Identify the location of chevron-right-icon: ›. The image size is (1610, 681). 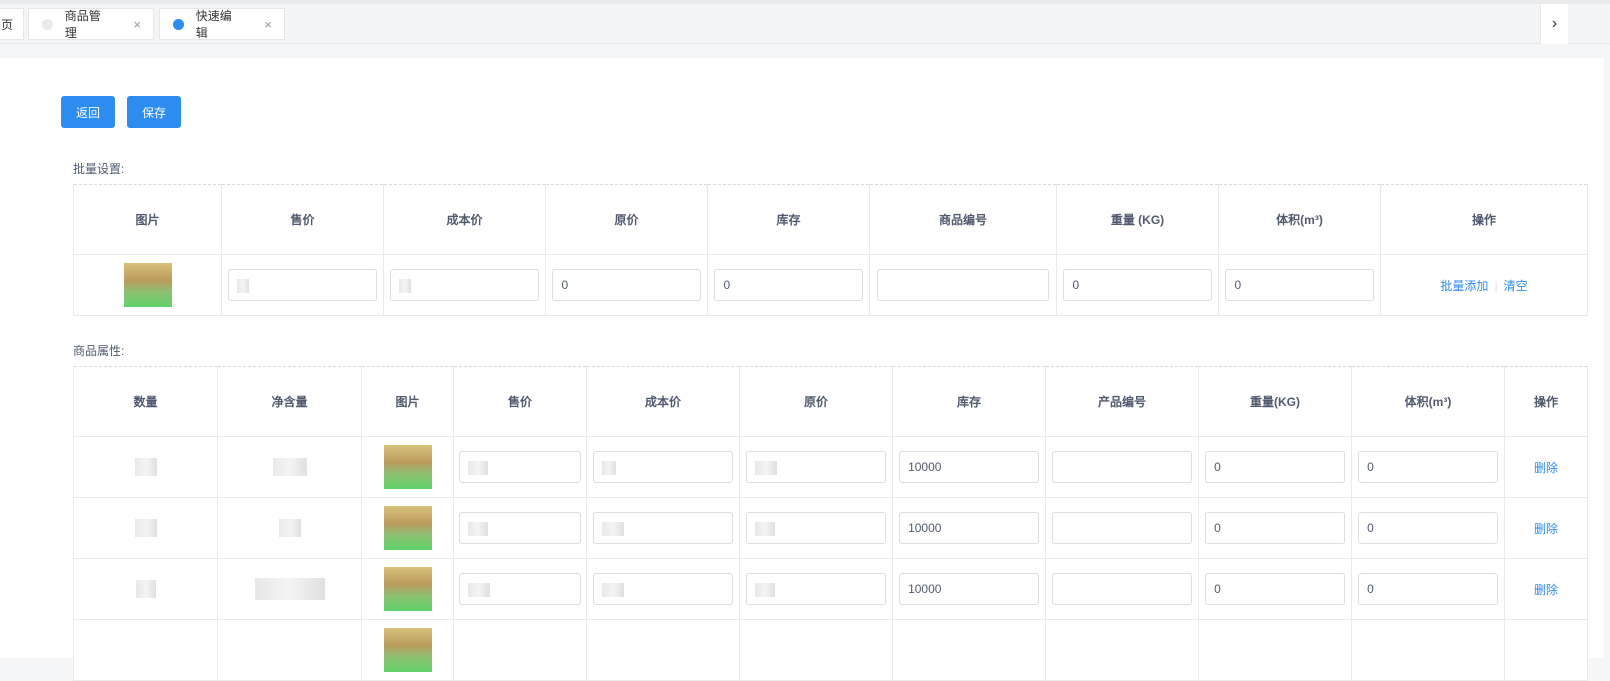
(1554, 24).